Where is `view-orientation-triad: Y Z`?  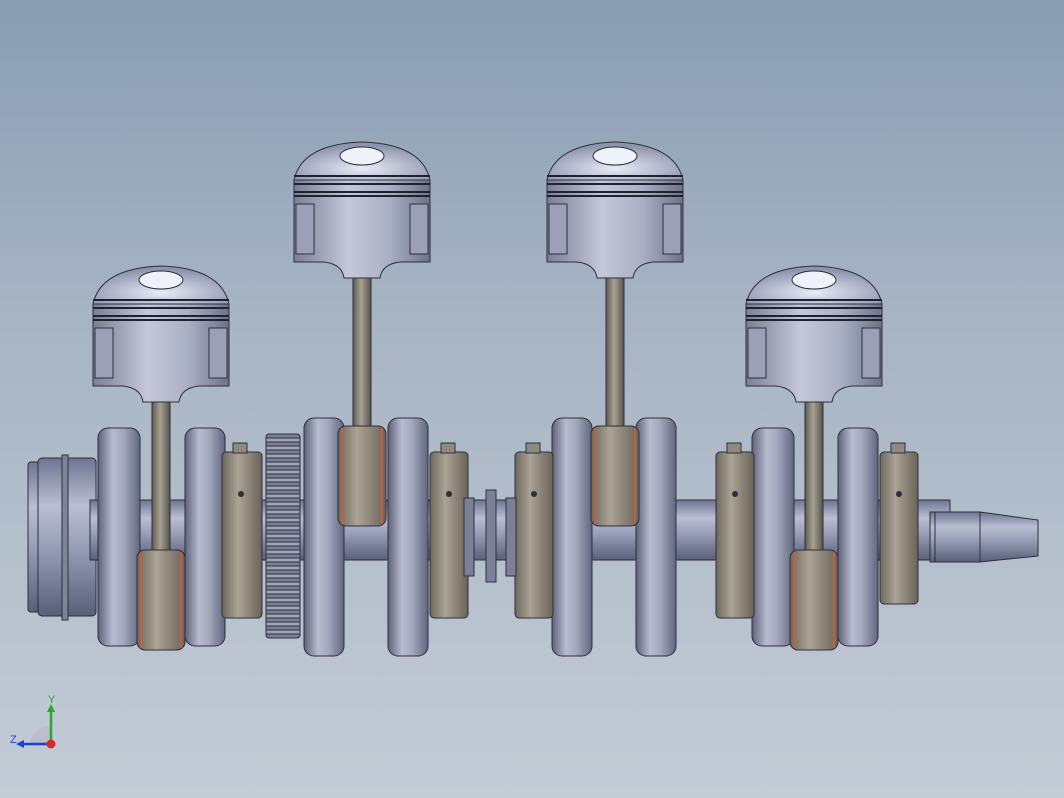 view-orientation-triad: Y Z is located at coordinates (38, 725).